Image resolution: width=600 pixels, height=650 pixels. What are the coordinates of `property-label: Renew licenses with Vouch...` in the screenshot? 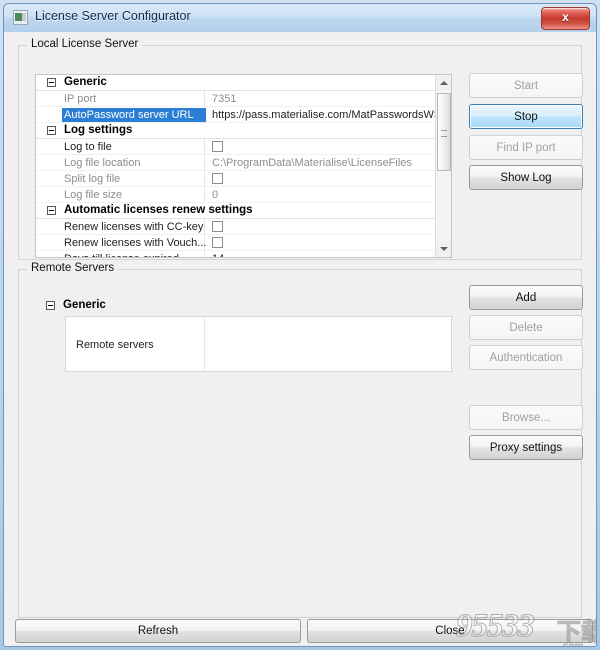 It's located at (135, 243).